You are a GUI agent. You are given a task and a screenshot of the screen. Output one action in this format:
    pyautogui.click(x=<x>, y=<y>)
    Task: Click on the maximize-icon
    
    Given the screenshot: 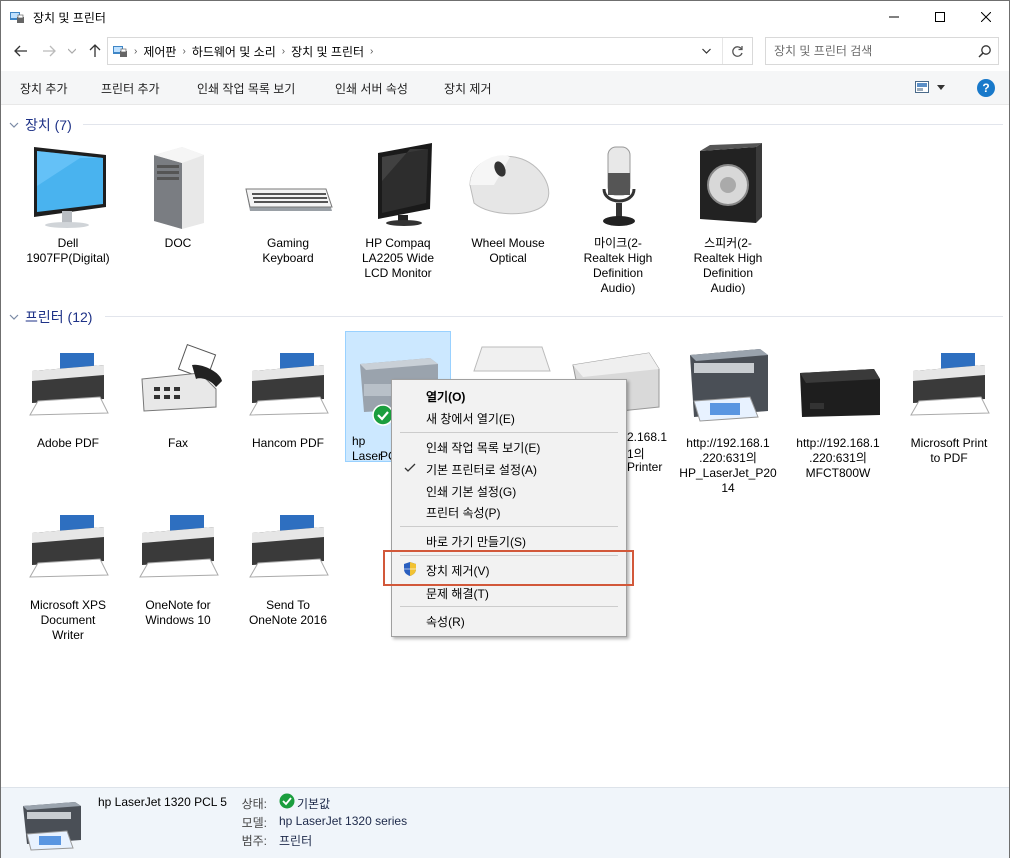 What is the action you would take?
    pyautogui.click(x=940, y=16)
    